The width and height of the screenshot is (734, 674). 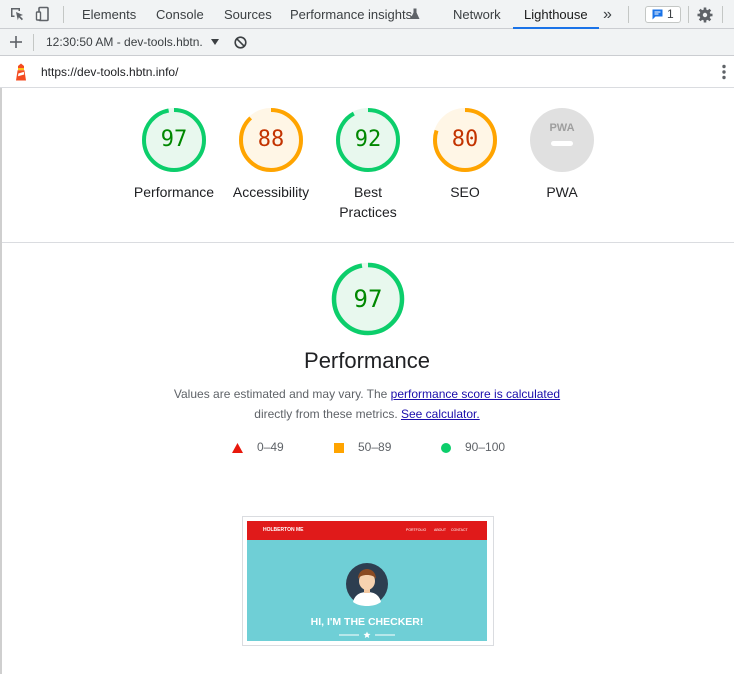 I want to click on issues-icon, so click(x=657, y=14).